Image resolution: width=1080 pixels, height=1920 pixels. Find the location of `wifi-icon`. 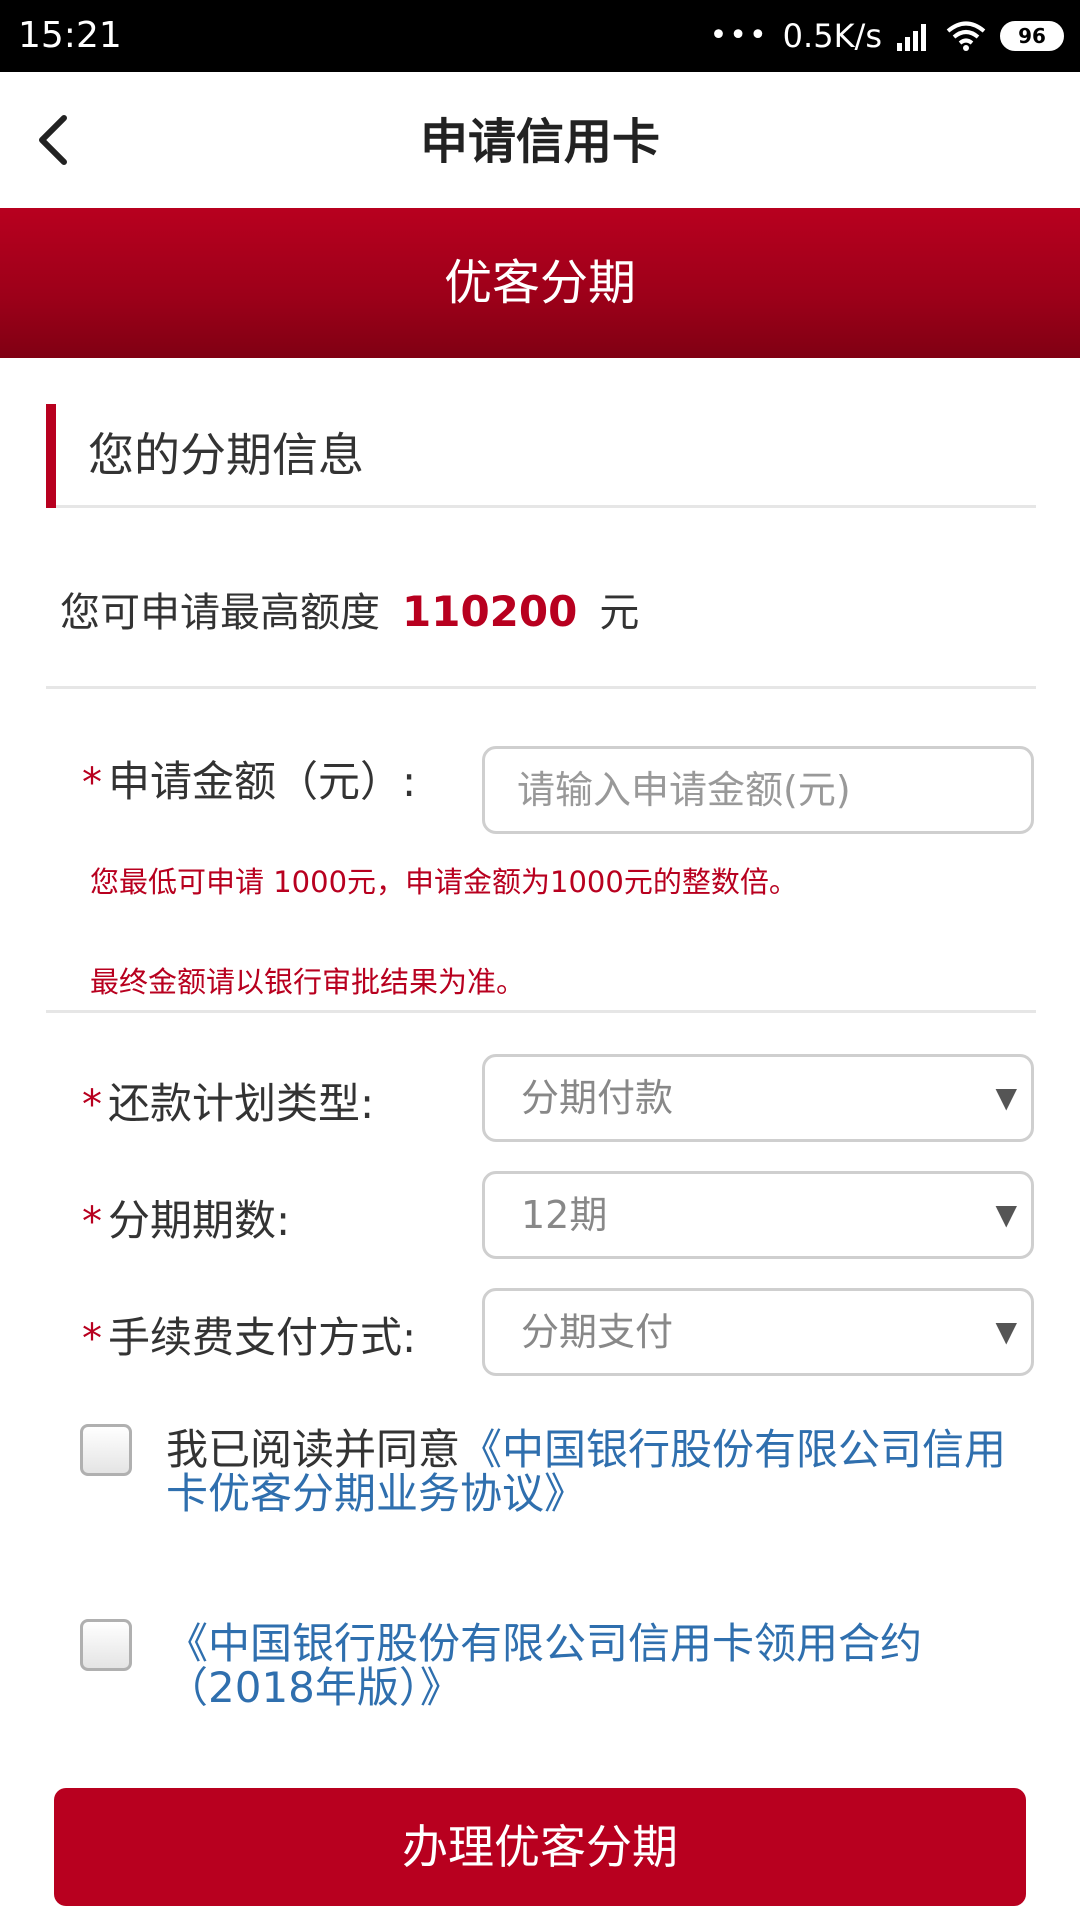

wifi-icon is located at coordinates (966, 36).